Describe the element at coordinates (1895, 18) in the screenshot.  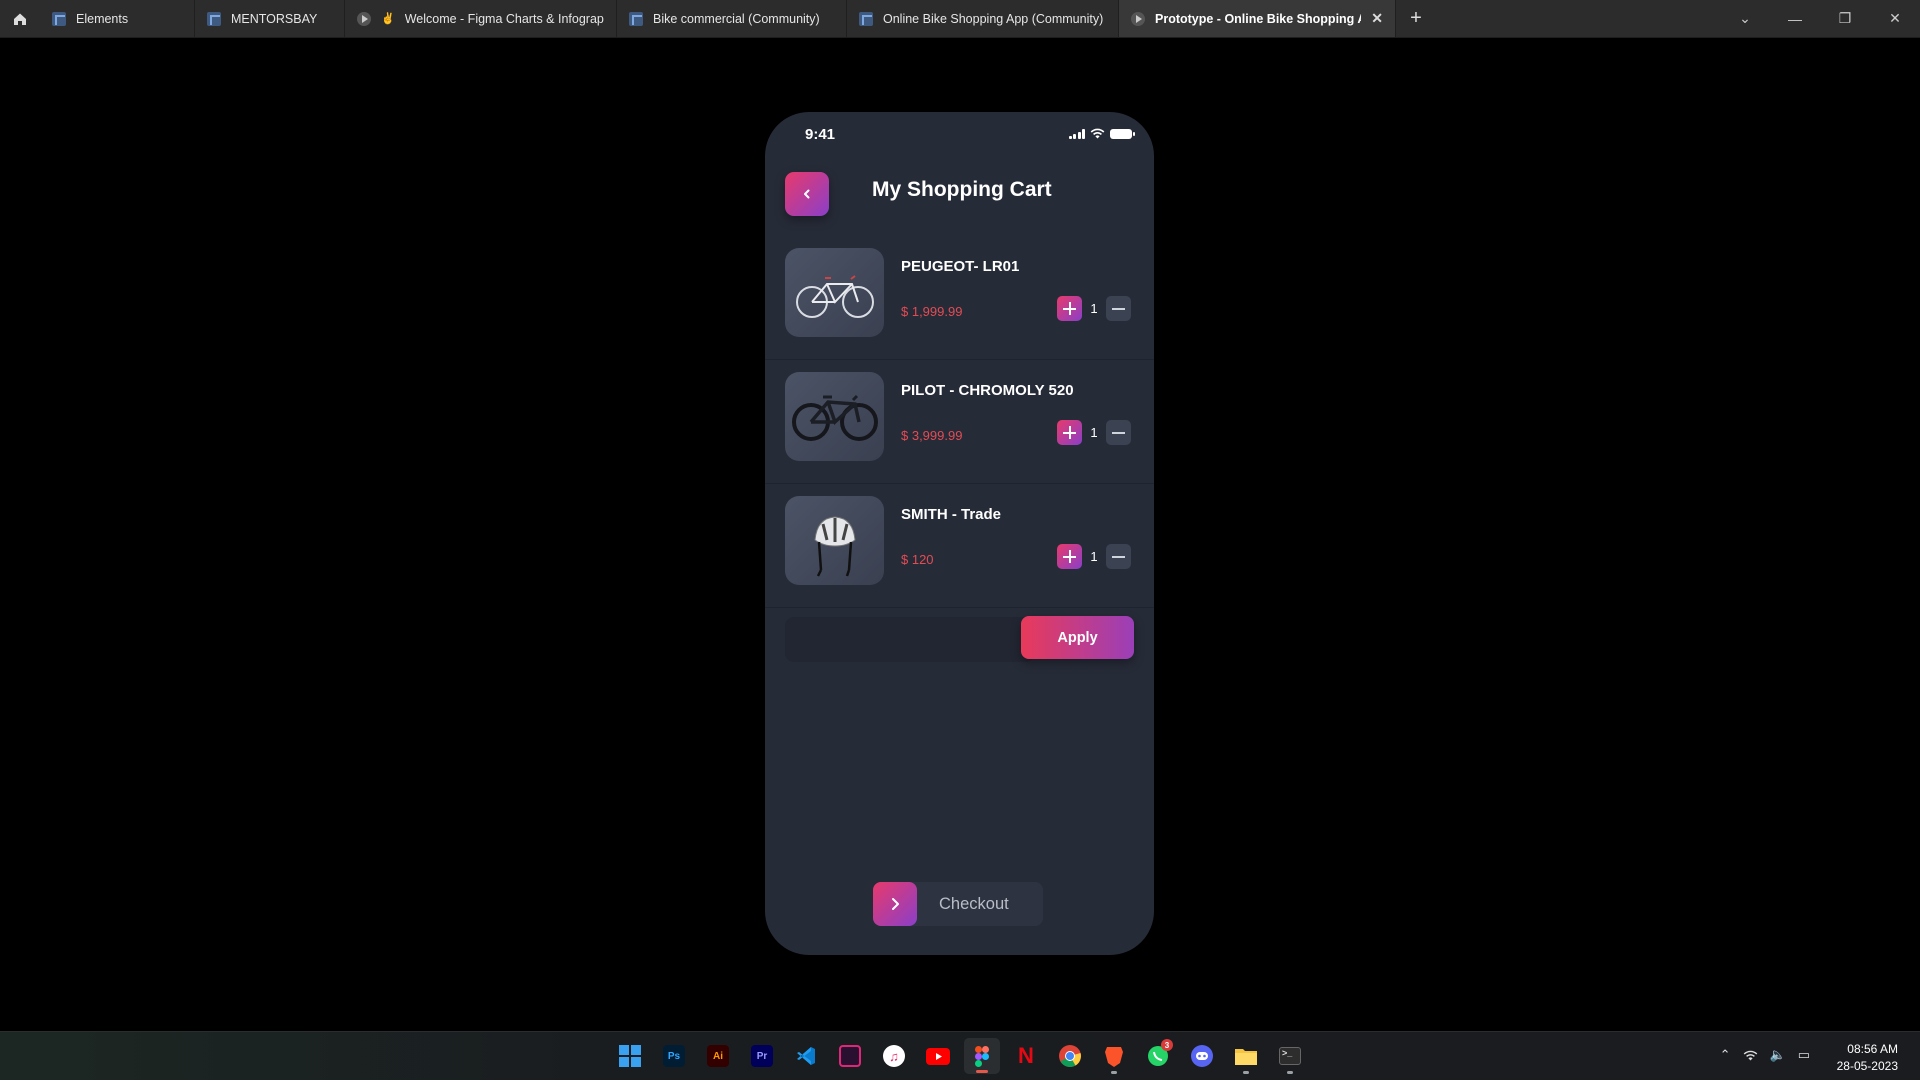
I see `close-window-button: ✕` at that location.